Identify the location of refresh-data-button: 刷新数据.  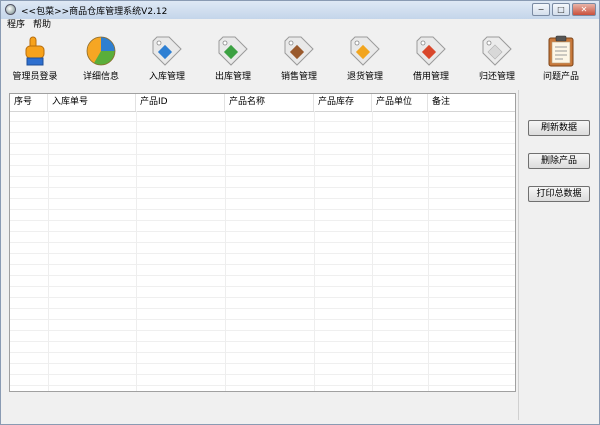
(559, 128).